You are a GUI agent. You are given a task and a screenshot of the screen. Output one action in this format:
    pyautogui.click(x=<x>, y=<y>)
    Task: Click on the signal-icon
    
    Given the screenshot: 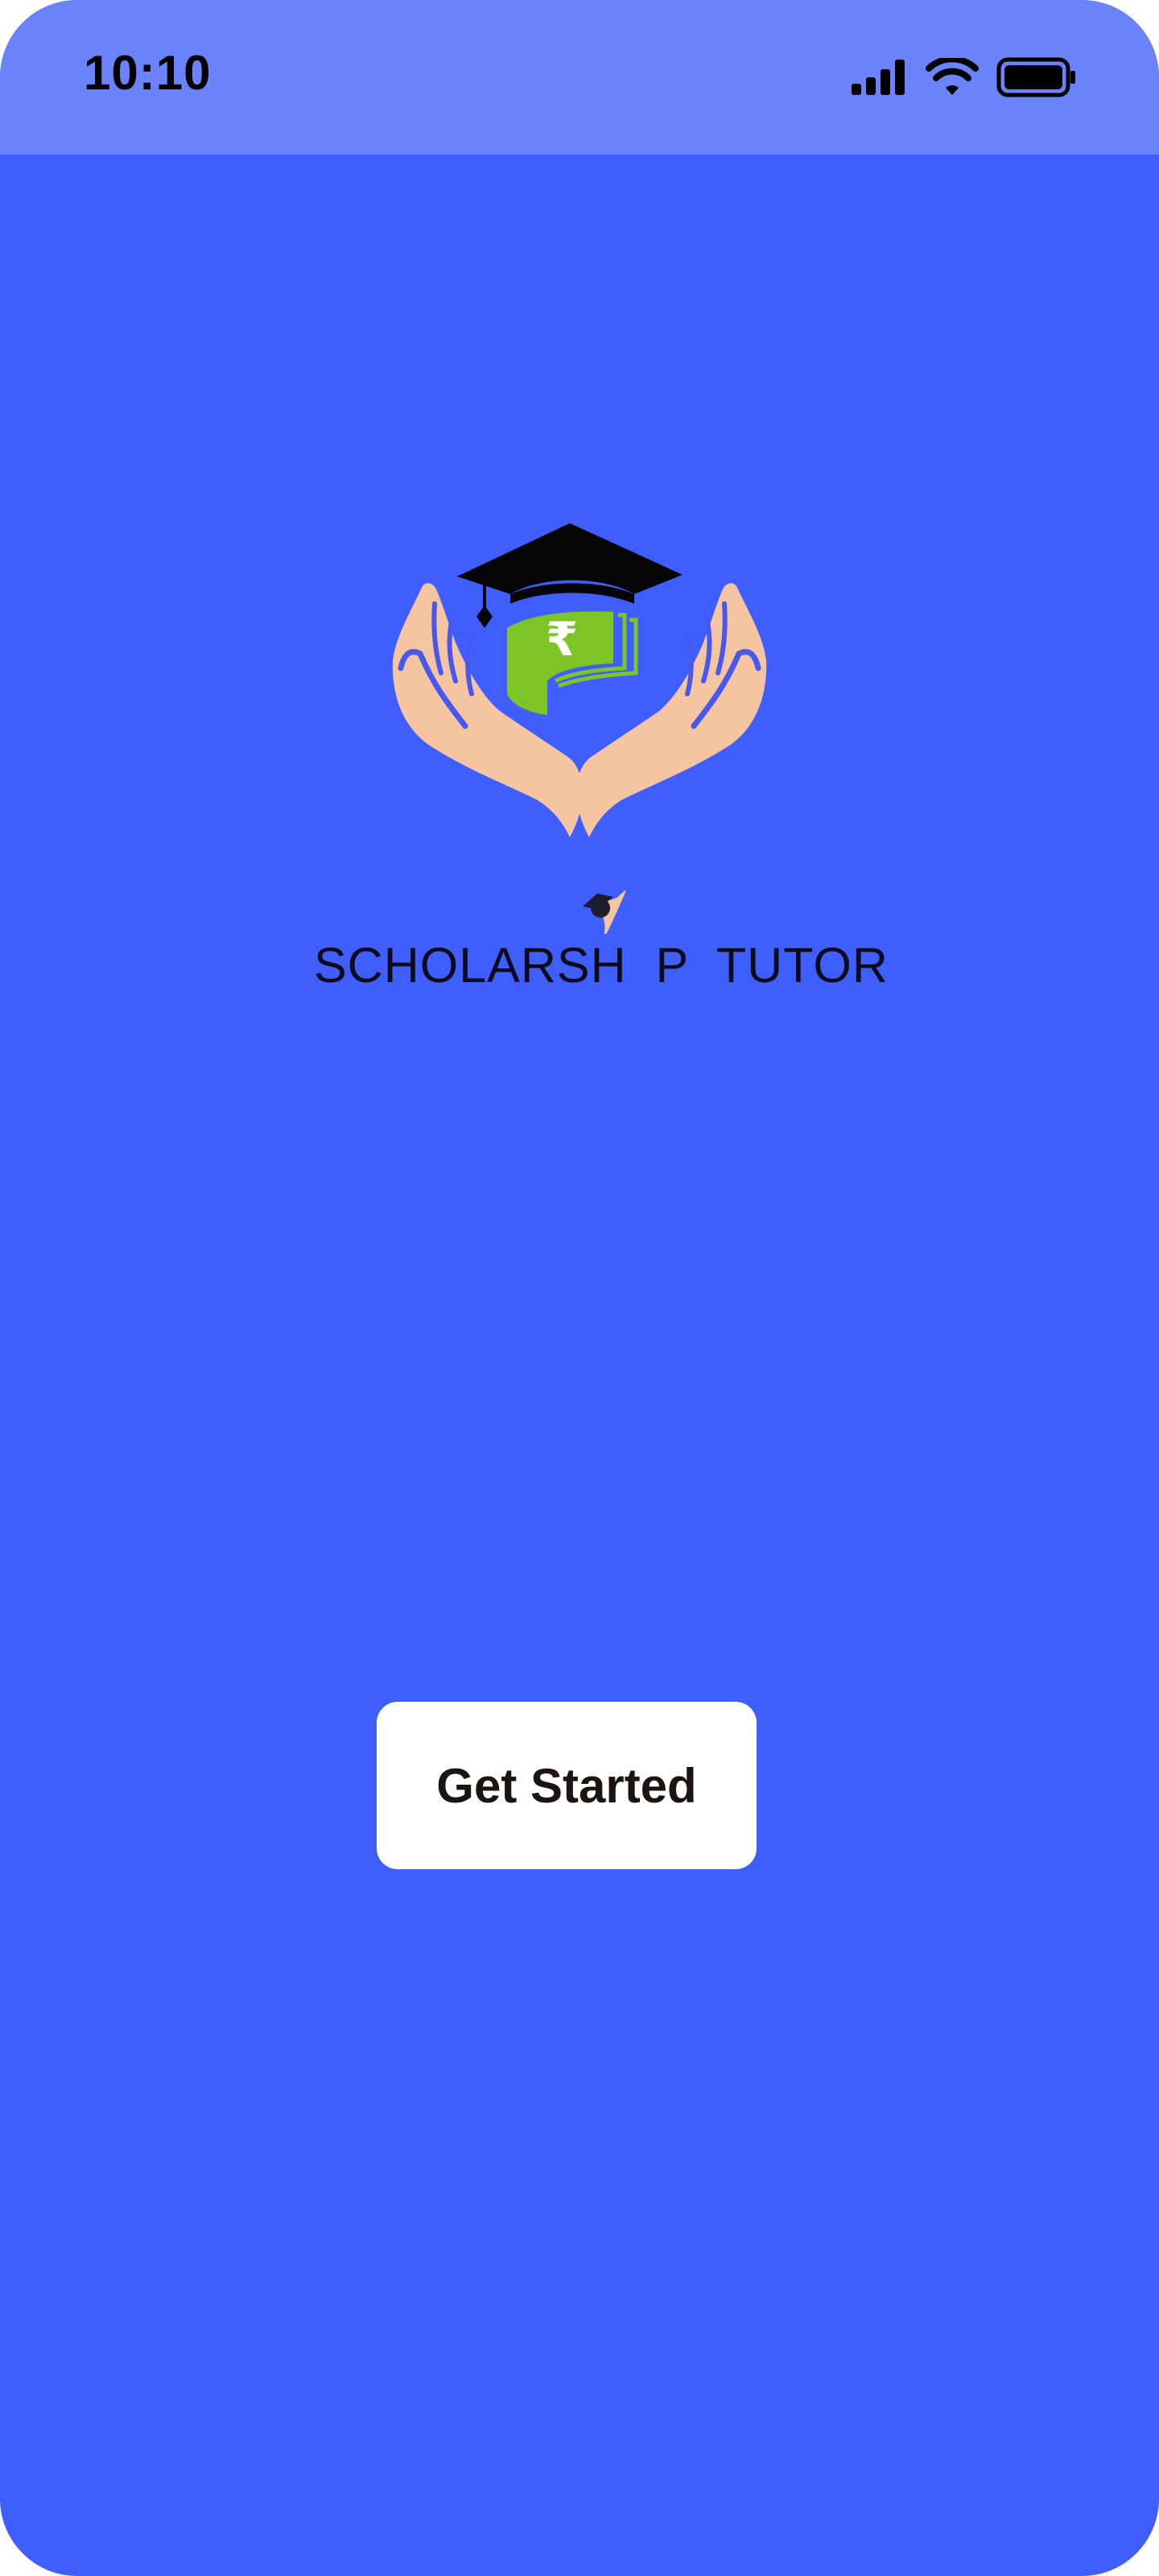 What is the action you would take?
    pyautogui.click(x=879, y=77)
    